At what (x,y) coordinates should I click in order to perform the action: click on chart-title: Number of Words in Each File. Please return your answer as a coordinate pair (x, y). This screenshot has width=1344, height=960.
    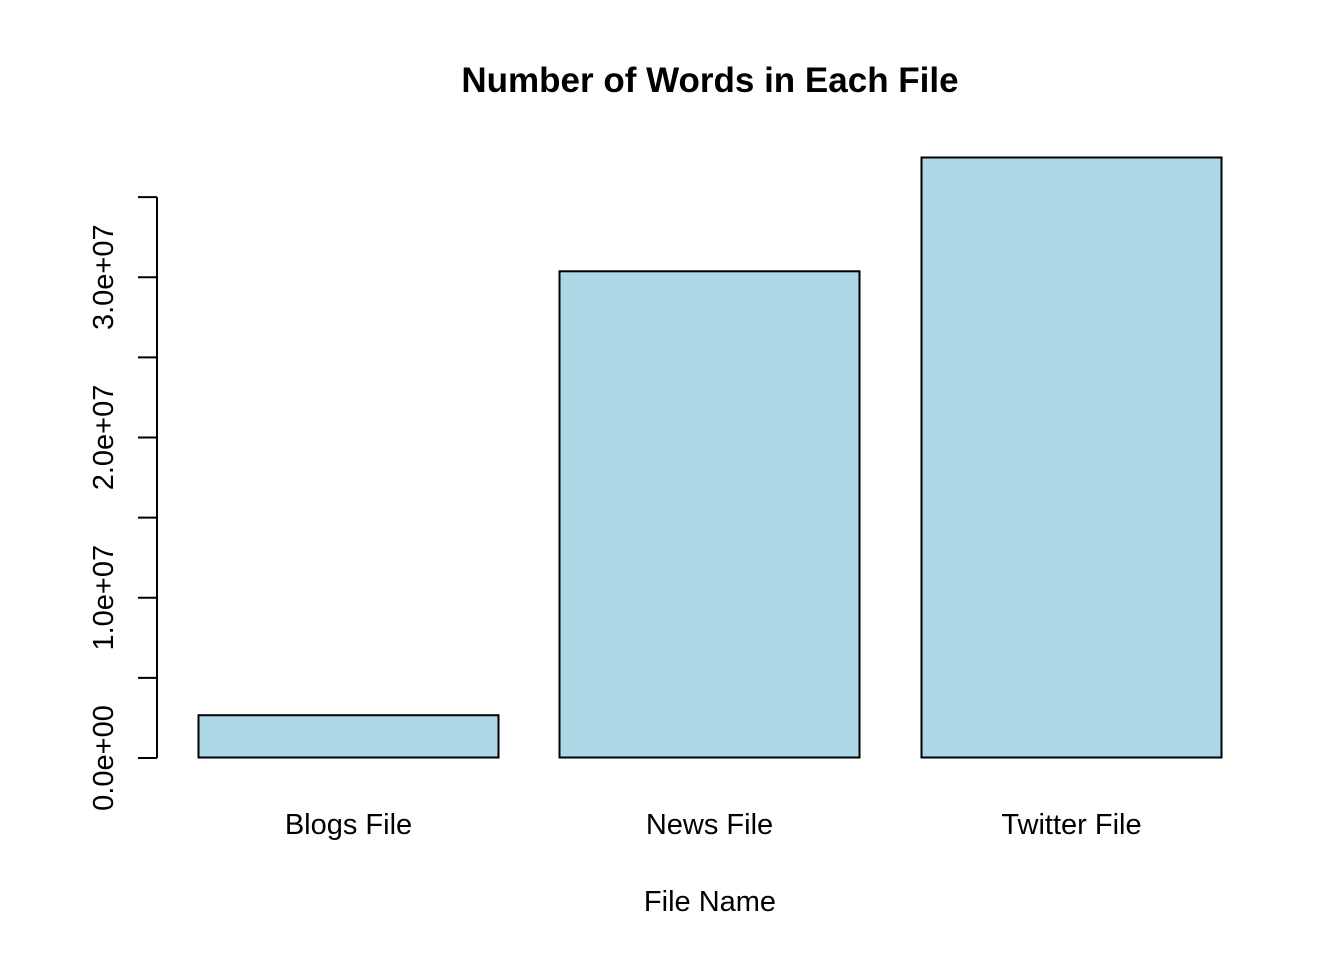
    Looking at the image, I should click on (709, 80).